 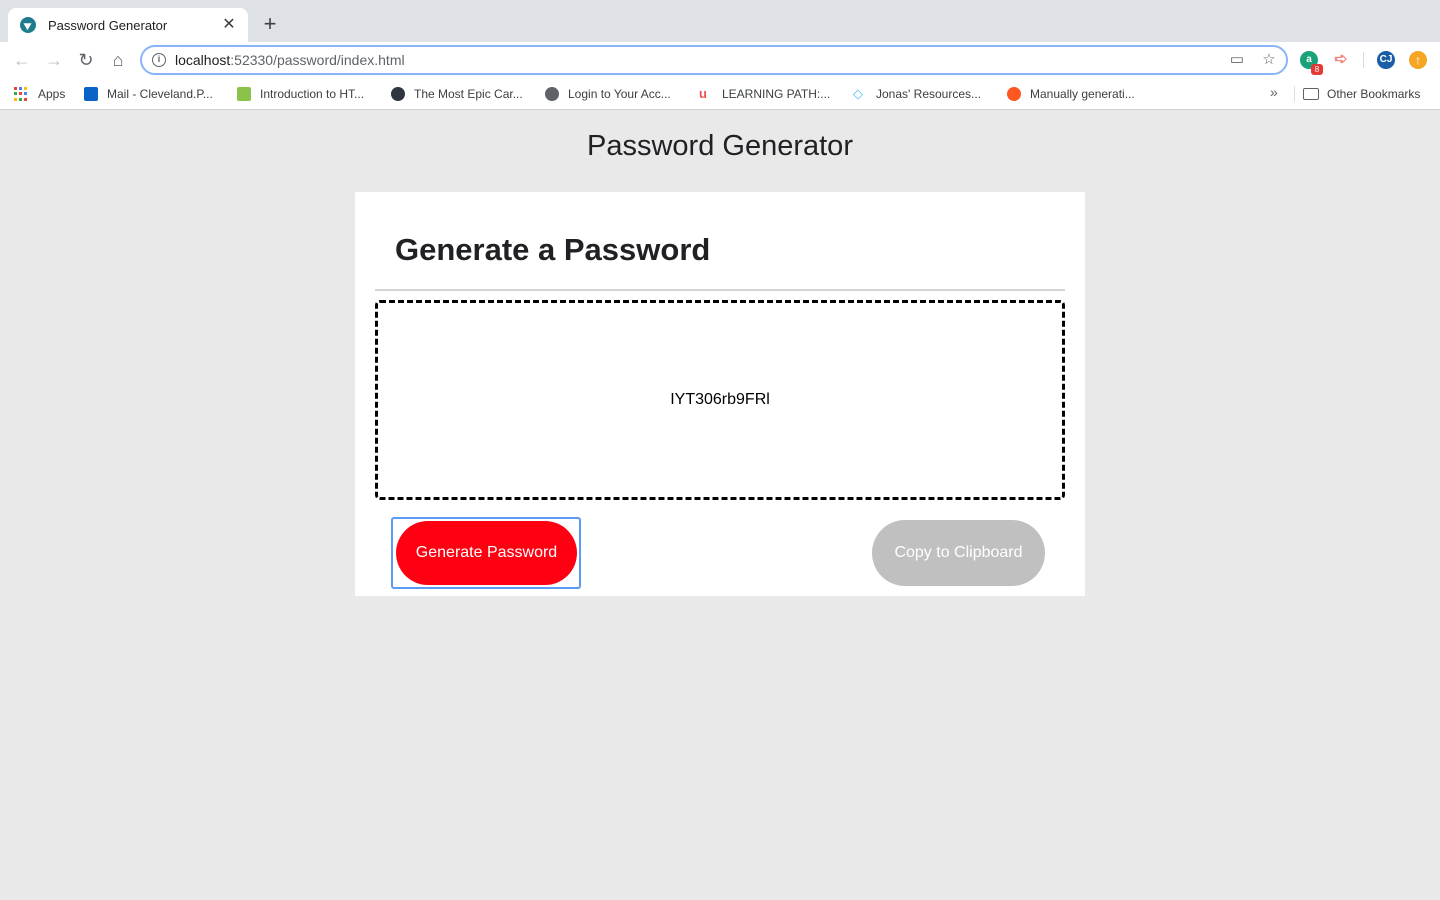 I want to click on favicon-icon, so click(x=28, y=25).